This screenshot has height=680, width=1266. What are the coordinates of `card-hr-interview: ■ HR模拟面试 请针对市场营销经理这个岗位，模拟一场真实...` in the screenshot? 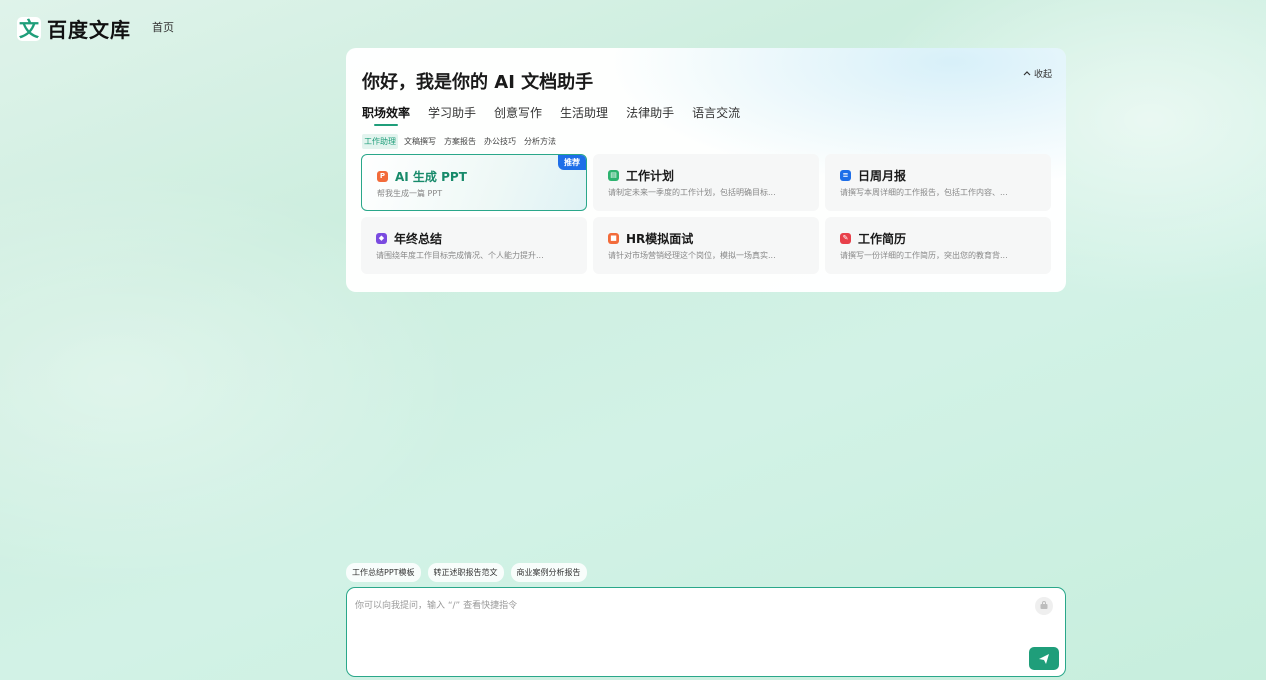 It's located at (706, 245).